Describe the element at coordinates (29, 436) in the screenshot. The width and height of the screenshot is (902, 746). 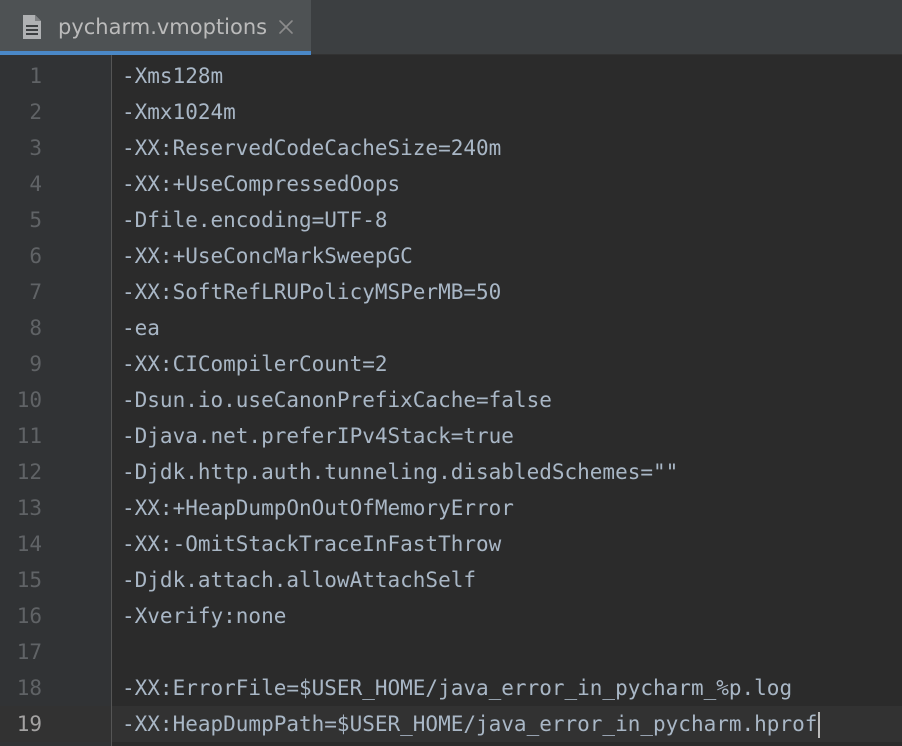
I see `line-number: 11` at that location.